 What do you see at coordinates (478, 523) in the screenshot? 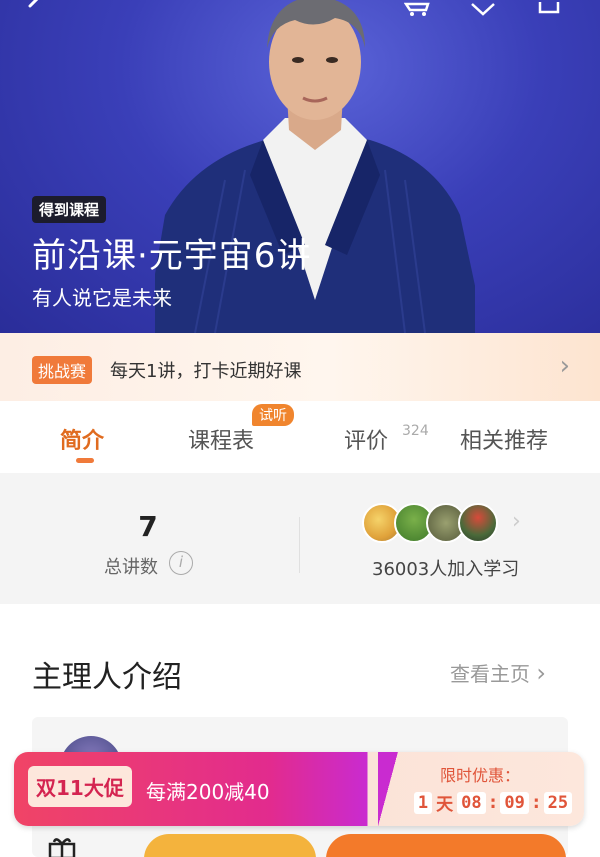
I see `learner-avatar` at bounding box center [478, 523].